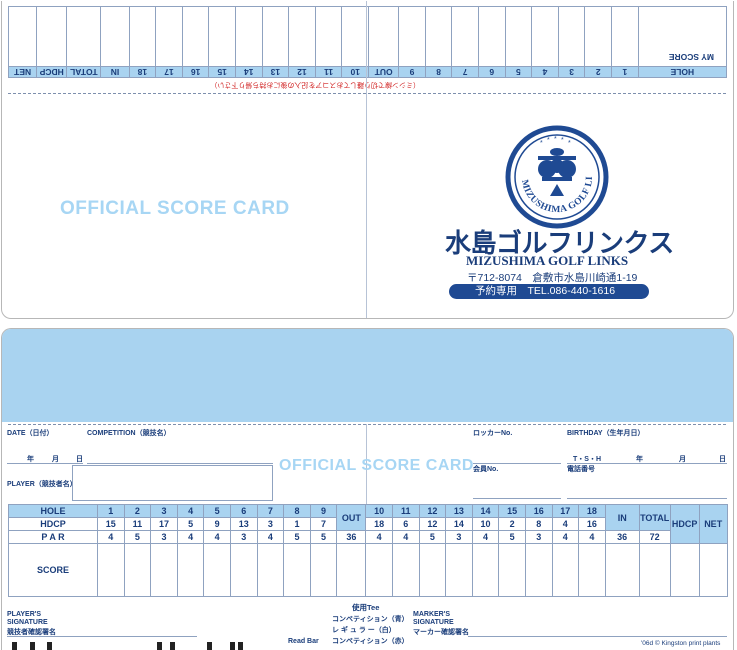 This screenshot has width=737, height=650. I want to click on flipped-header-cell: 6, so click(492, 72).